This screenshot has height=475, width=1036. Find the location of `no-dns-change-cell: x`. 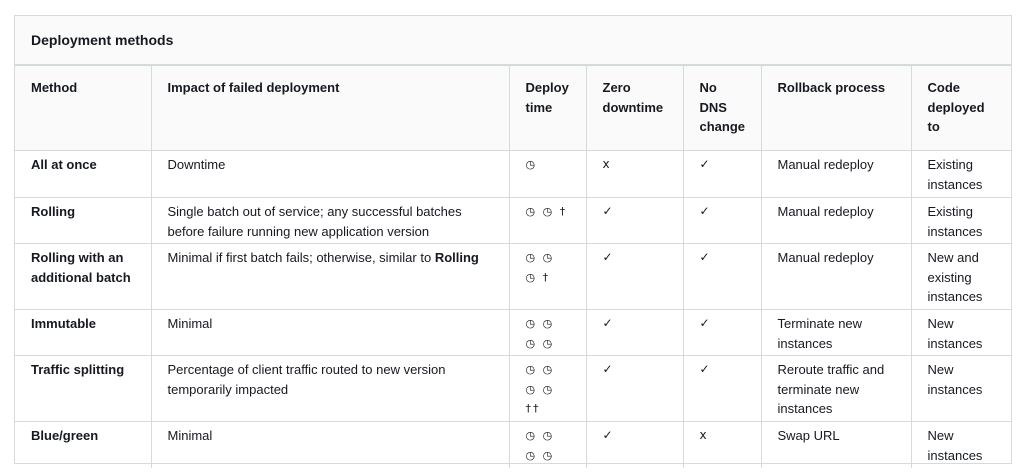

no-dns-change-cell: x is located at coordinates (722, 444).